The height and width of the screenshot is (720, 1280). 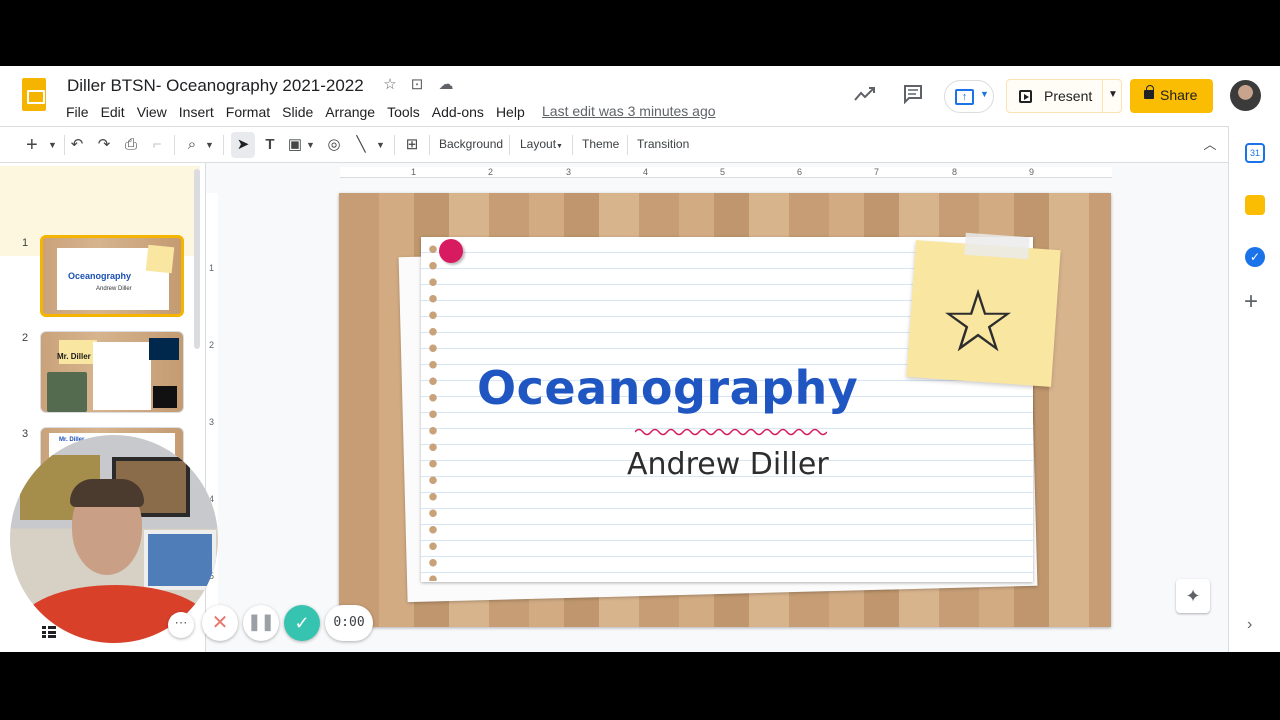 What do you see at coordinates (417, 85) in the screenshot?
I see `move-folder-icon: ⊡` at bounding box center [417, 85].